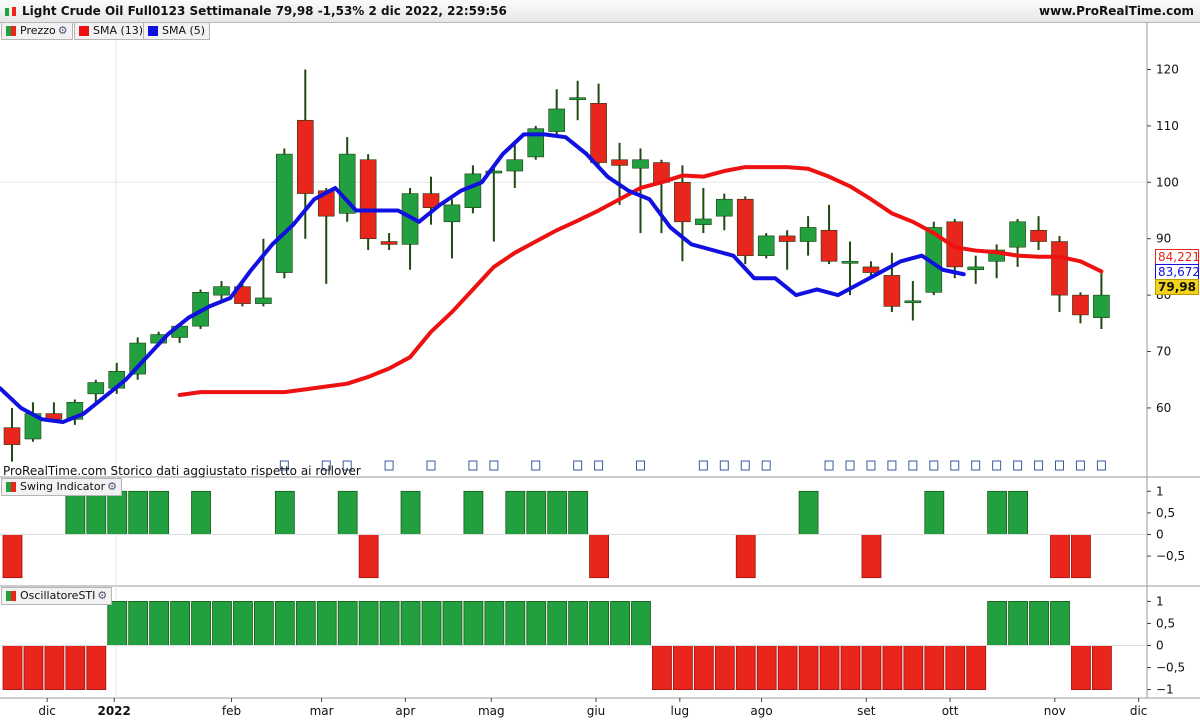  I want to click on last-price-tag: 79,98, so click(1177, 287).